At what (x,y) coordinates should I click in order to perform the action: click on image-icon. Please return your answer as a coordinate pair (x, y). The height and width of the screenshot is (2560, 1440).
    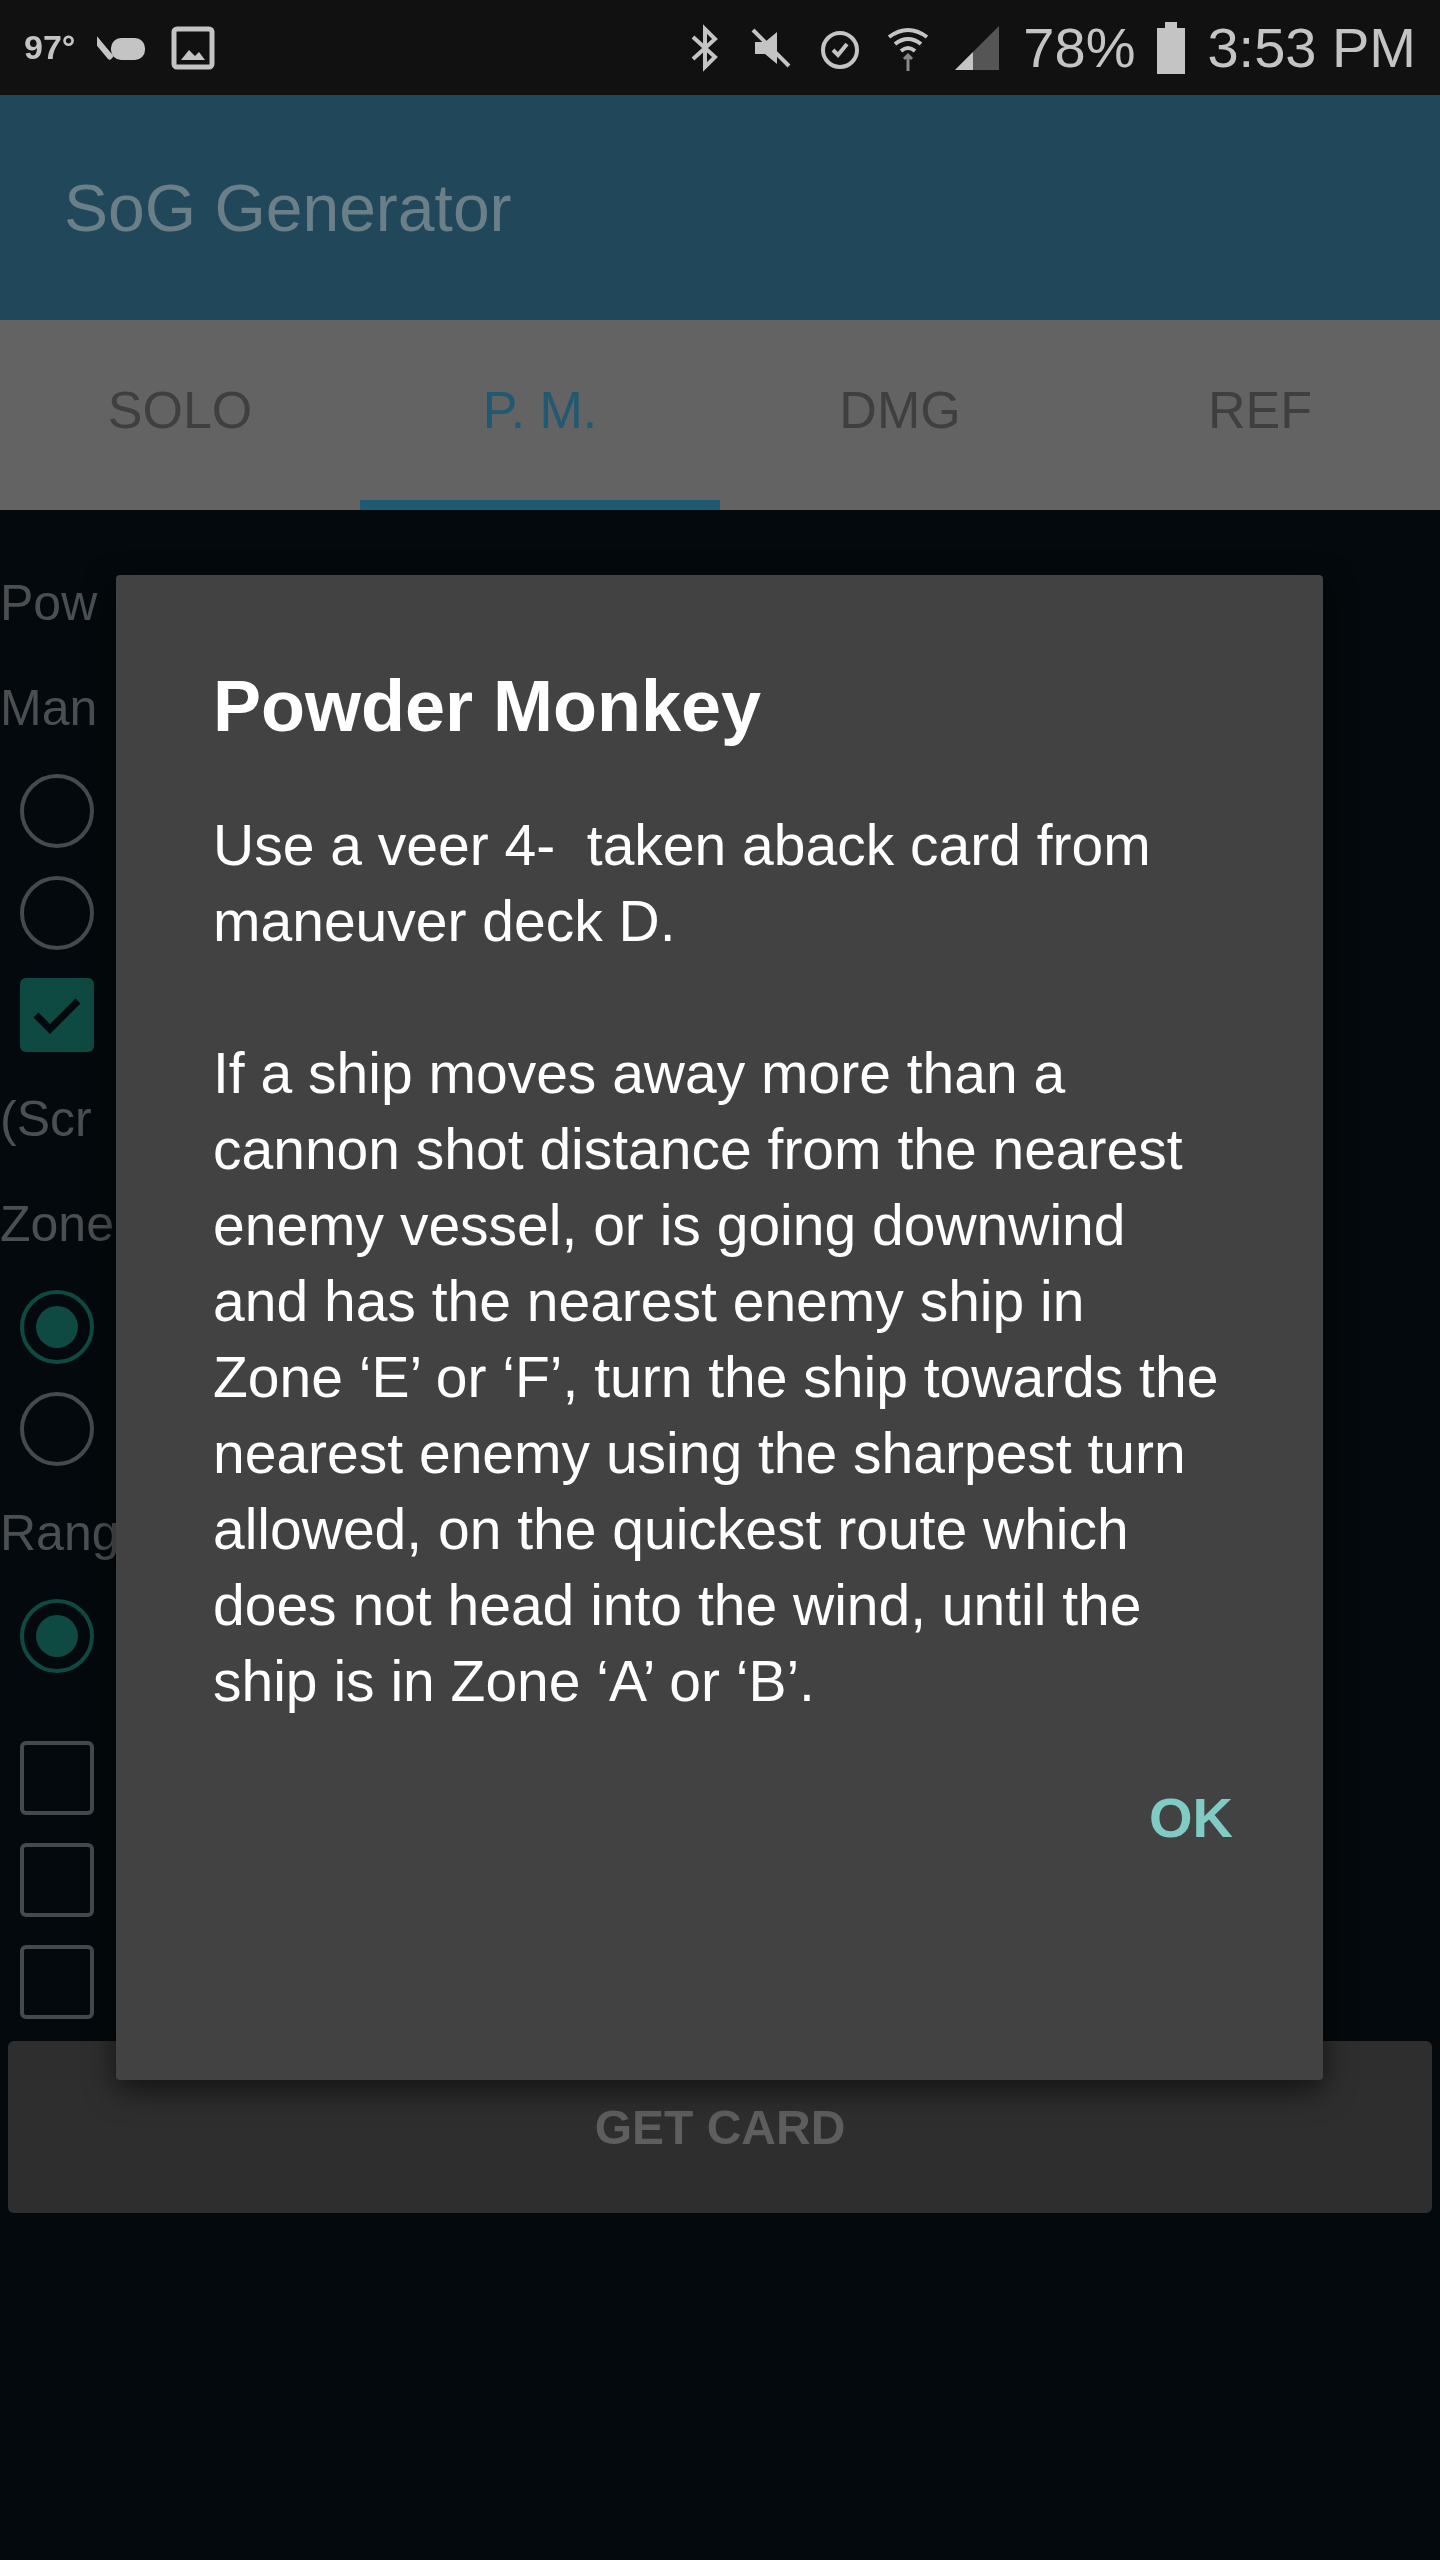
    Looking at the image, I should click on (193, 47).